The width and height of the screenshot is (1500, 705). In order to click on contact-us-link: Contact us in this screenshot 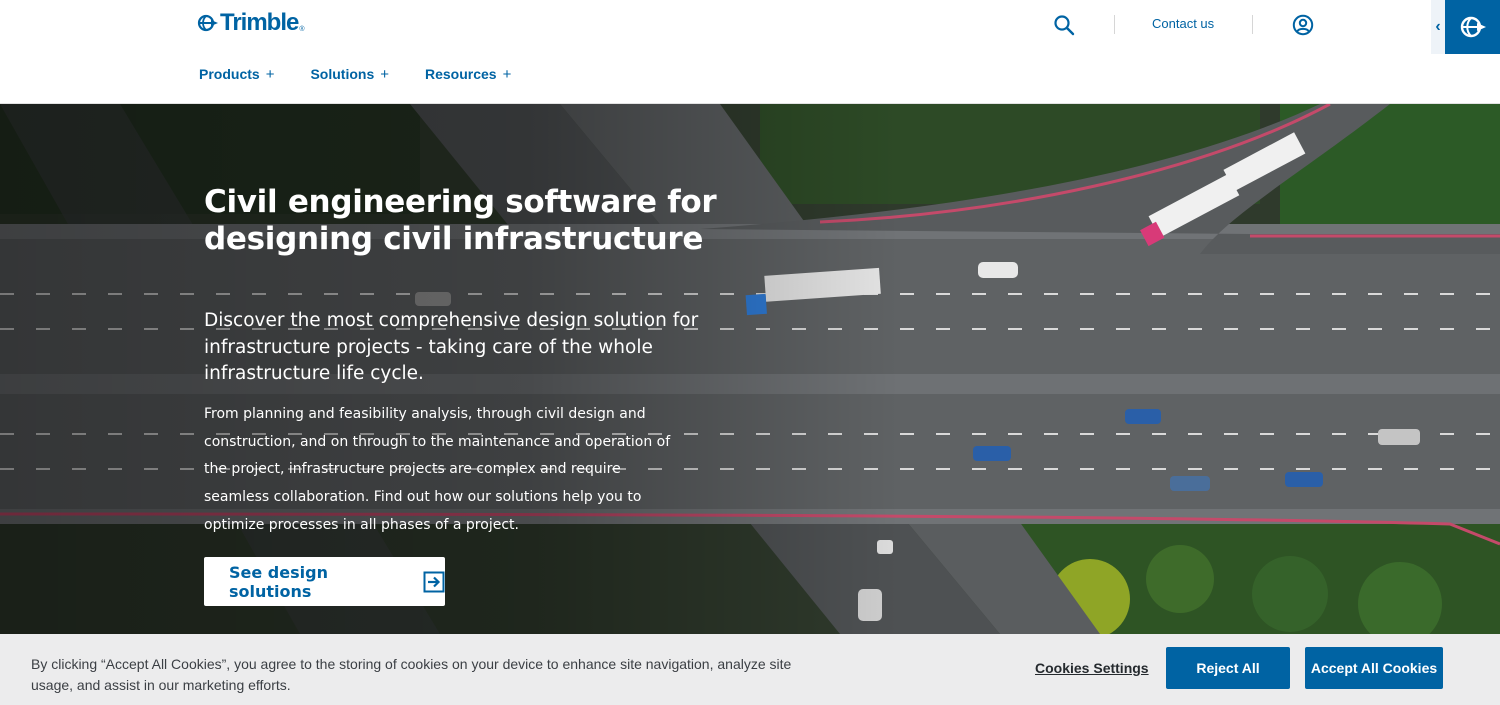, I will do `click(1183, 23)`.